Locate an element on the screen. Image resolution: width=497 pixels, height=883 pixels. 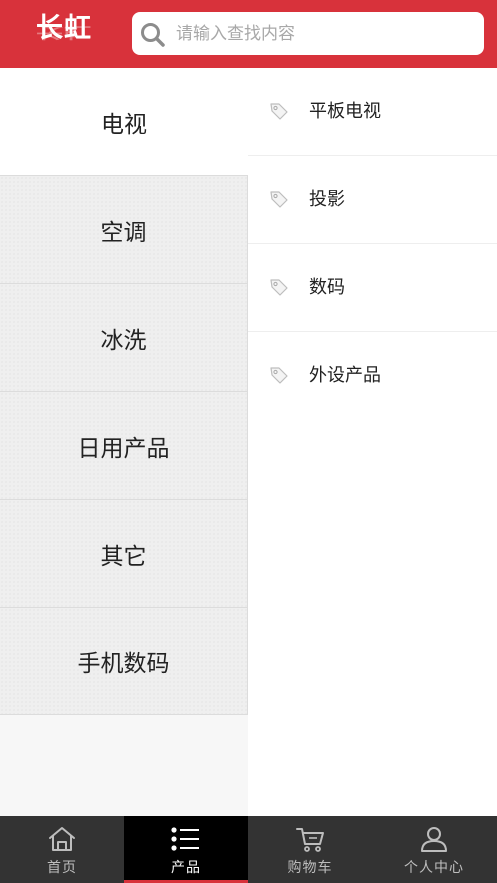
search-bar is located at coordinates (308, 33).